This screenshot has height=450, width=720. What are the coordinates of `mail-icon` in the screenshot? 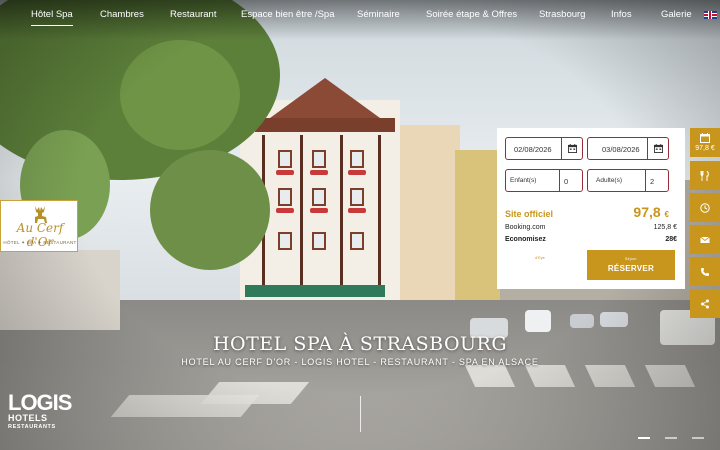 It's located at (705, 239).